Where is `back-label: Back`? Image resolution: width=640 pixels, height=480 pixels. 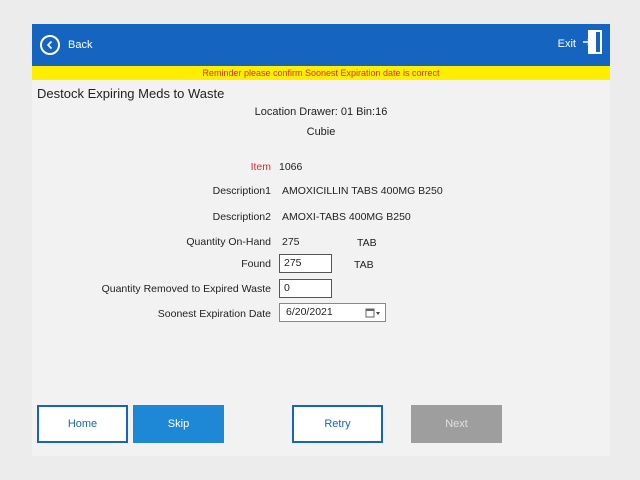
back-label: Back is located at coordinates (80, 45).